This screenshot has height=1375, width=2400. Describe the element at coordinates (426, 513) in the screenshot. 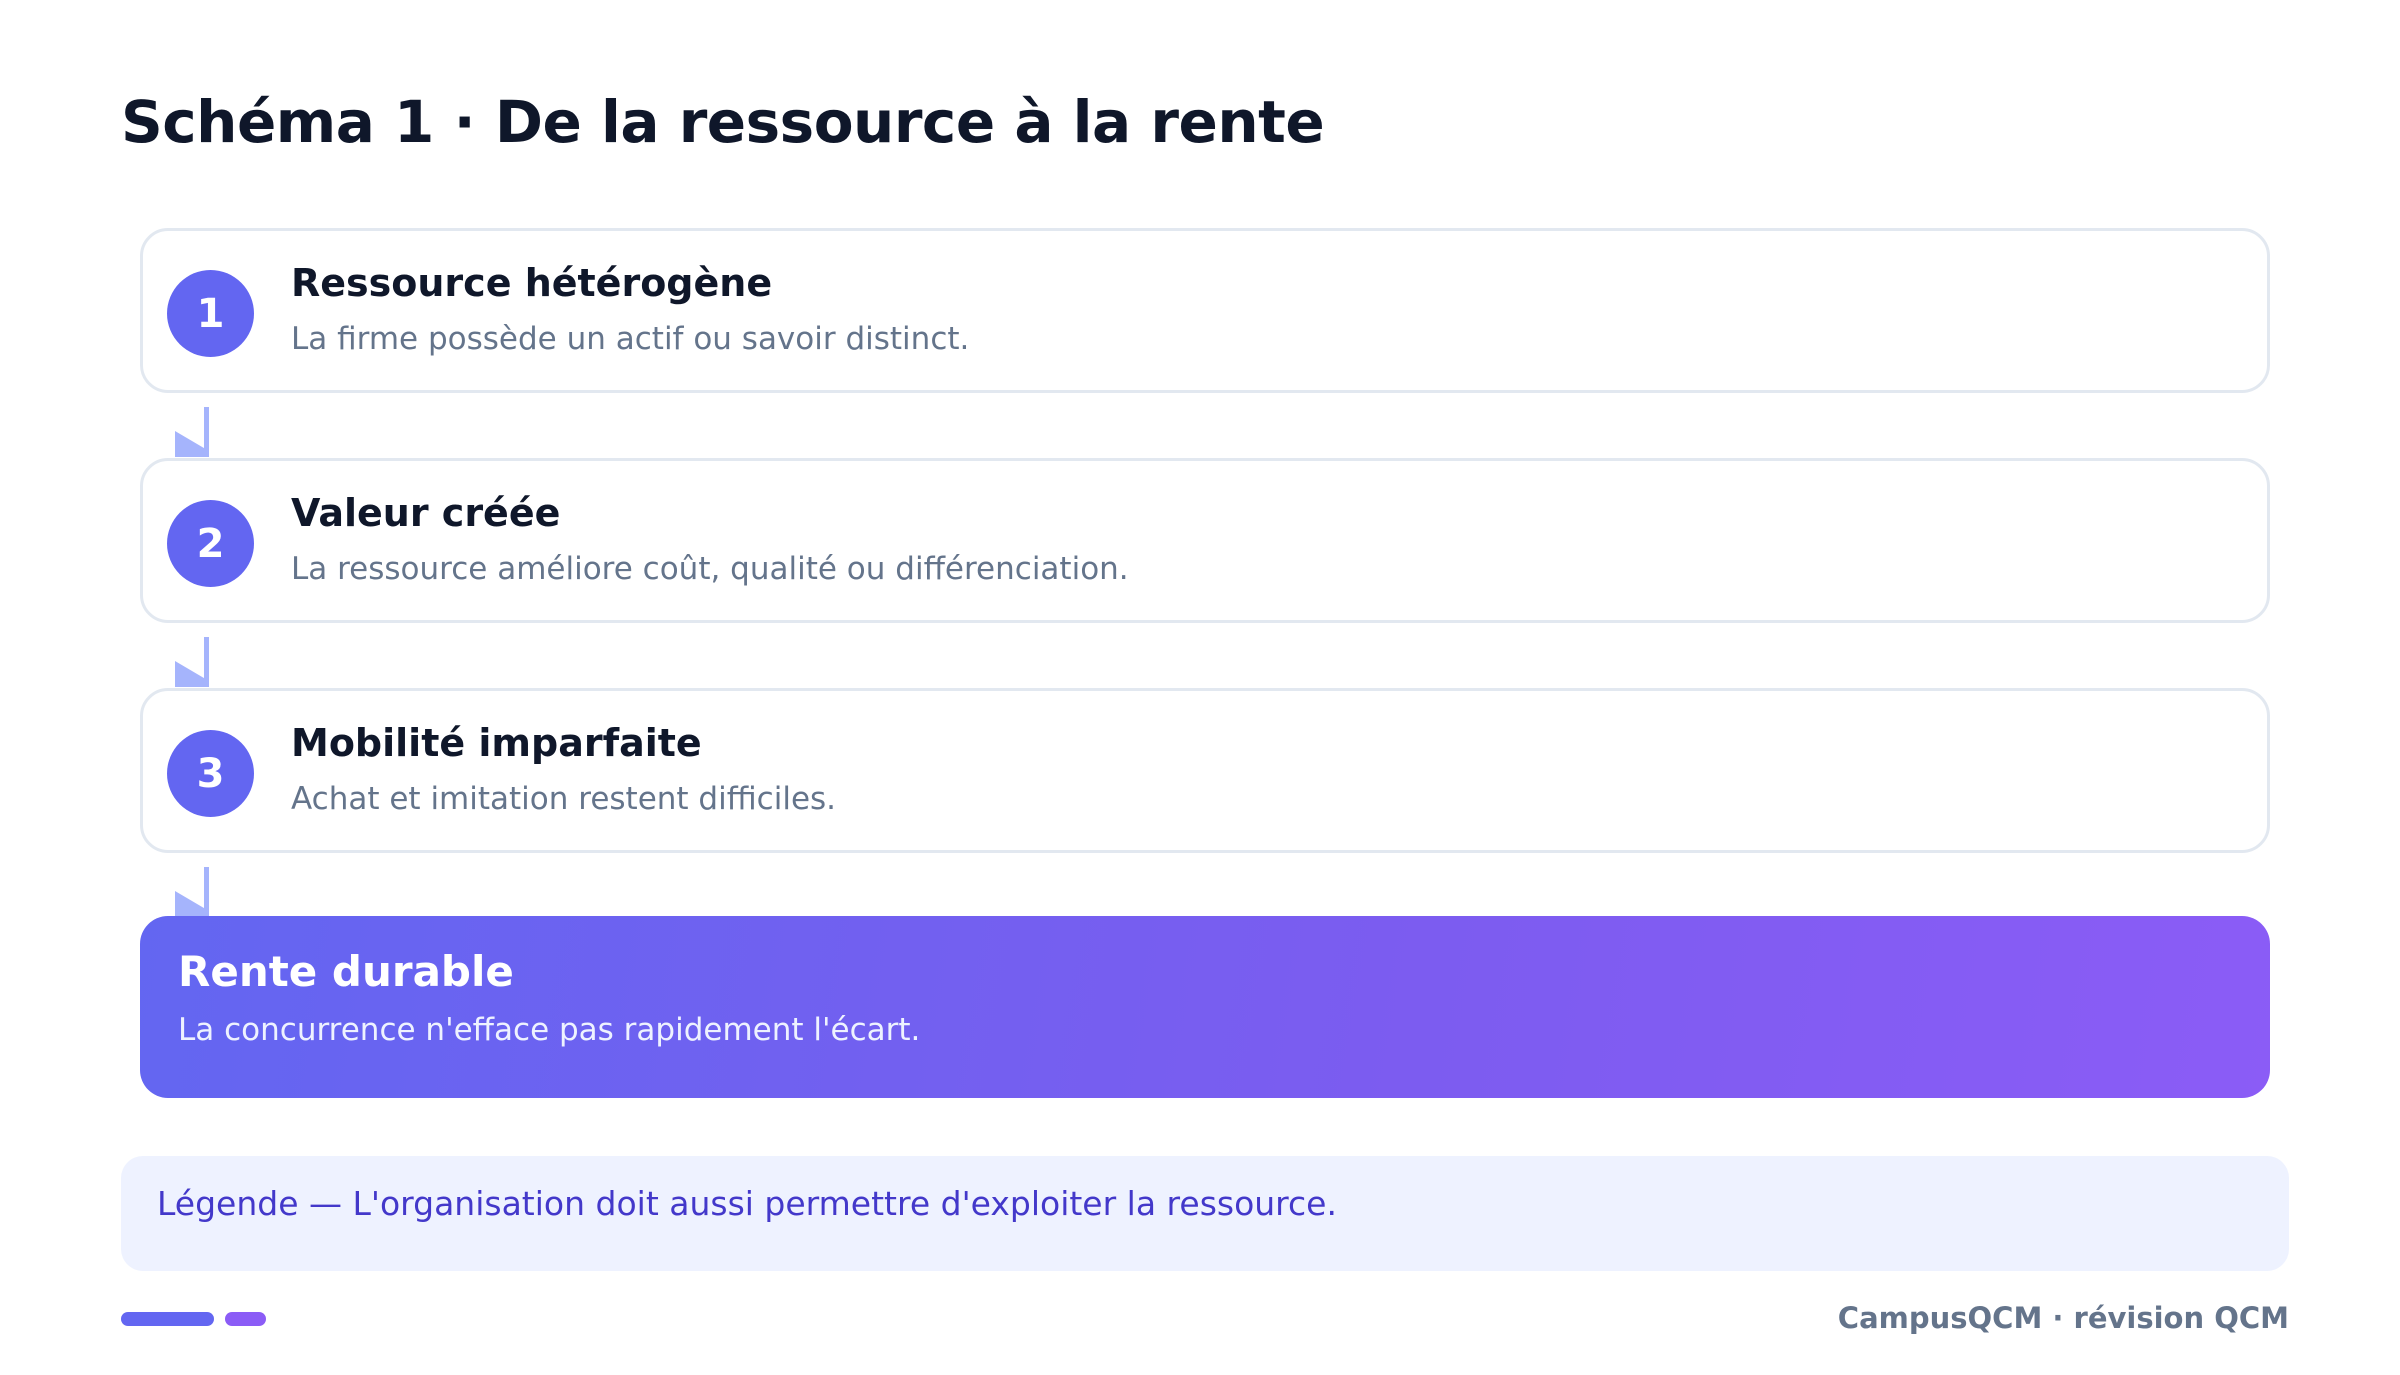

I see `step-title: Valeur créée` at that location.